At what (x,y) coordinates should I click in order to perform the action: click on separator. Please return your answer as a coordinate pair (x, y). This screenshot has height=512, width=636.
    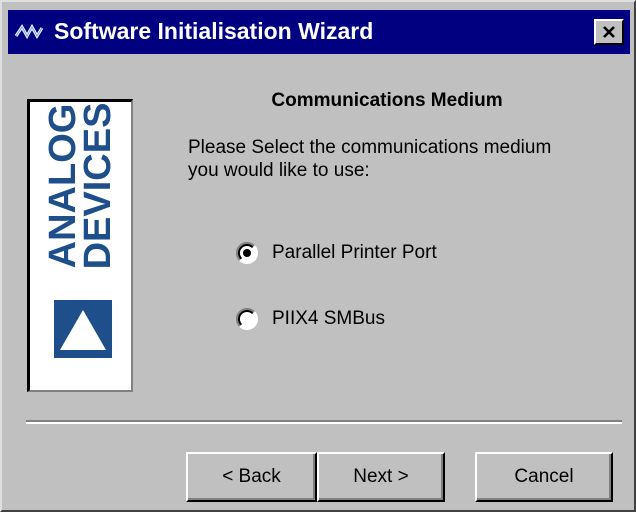
    Looking at the image, I should click on (324, 422).